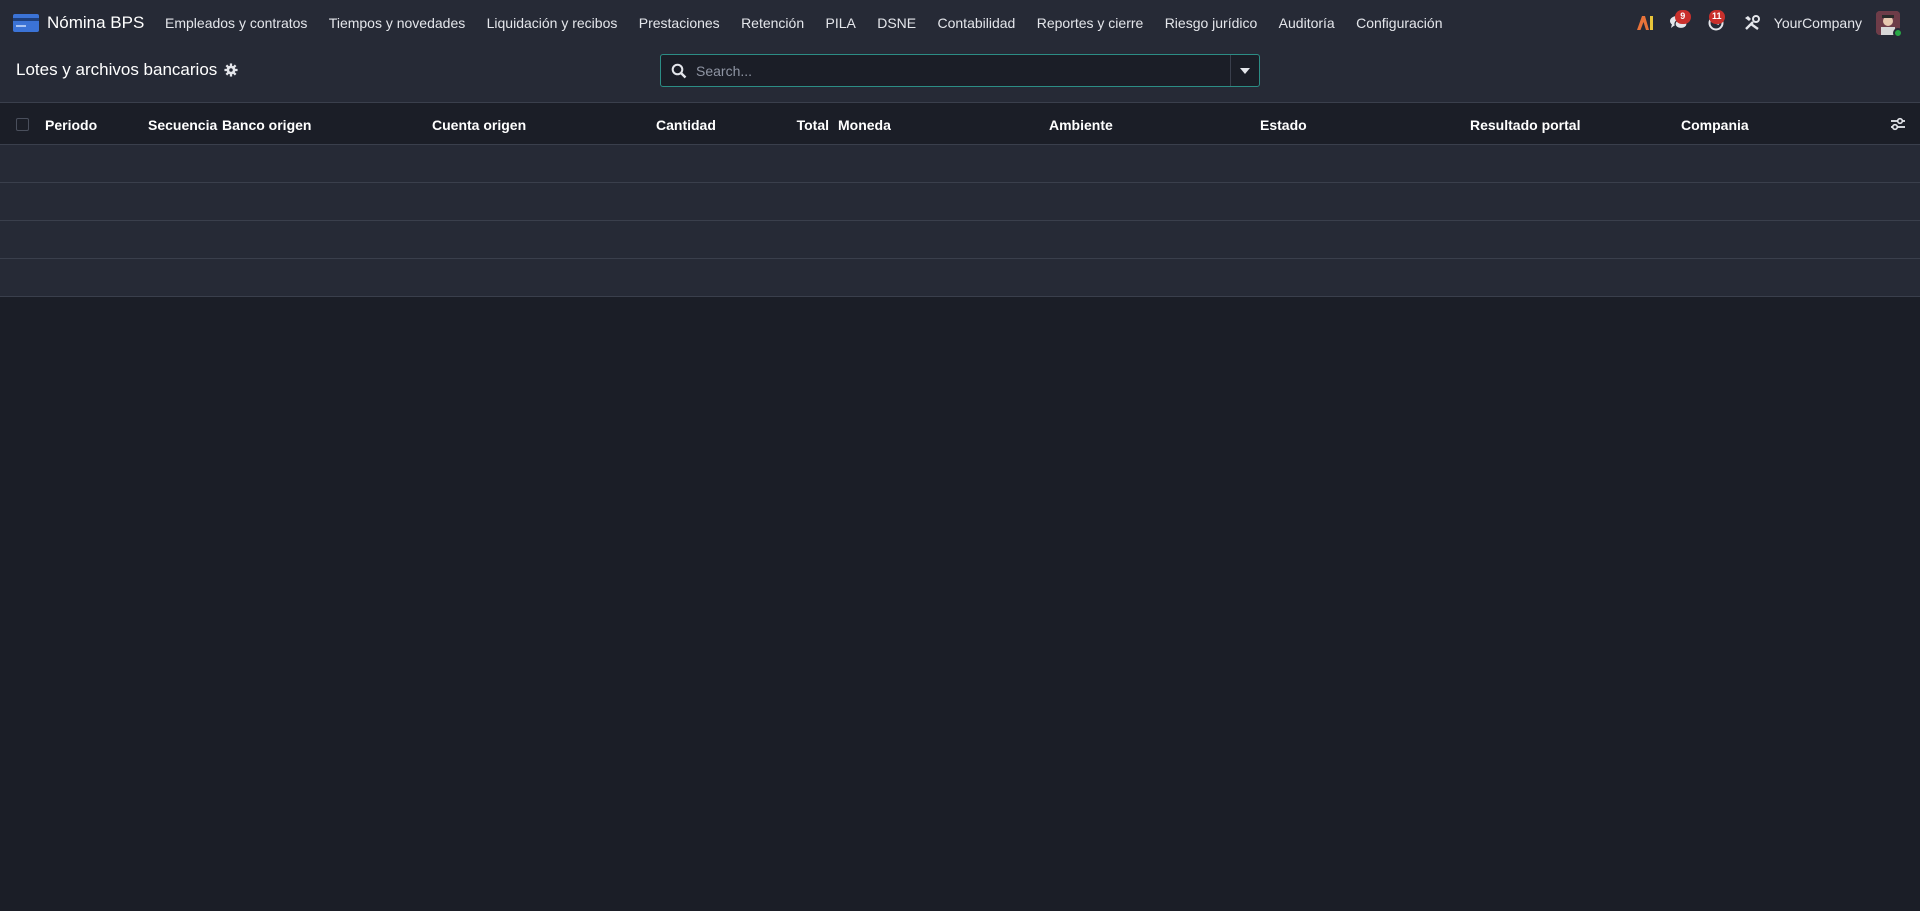 The image size is (1920, 911). I want to click on gear-icon, so click(231, 70).